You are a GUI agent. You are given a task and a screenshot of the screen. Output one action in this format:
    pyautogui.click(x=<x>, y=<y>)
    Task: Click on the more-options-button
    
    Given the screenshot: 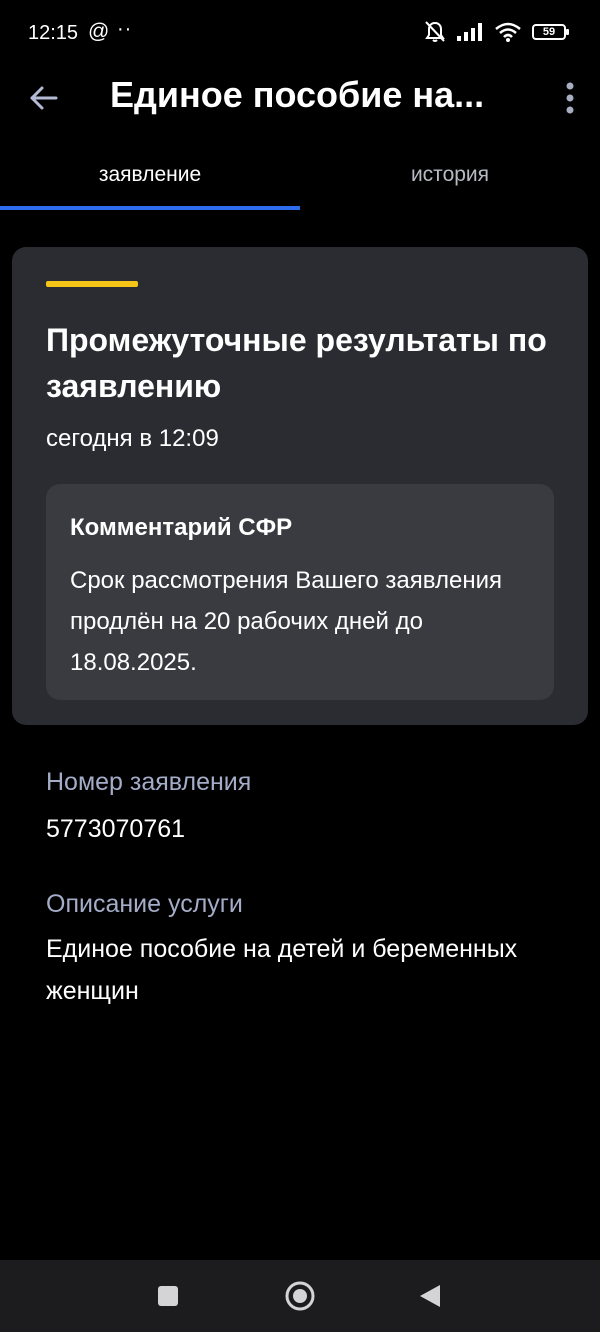 What is the action you would take?
    pyautogui.click(x=570, y=98)
    